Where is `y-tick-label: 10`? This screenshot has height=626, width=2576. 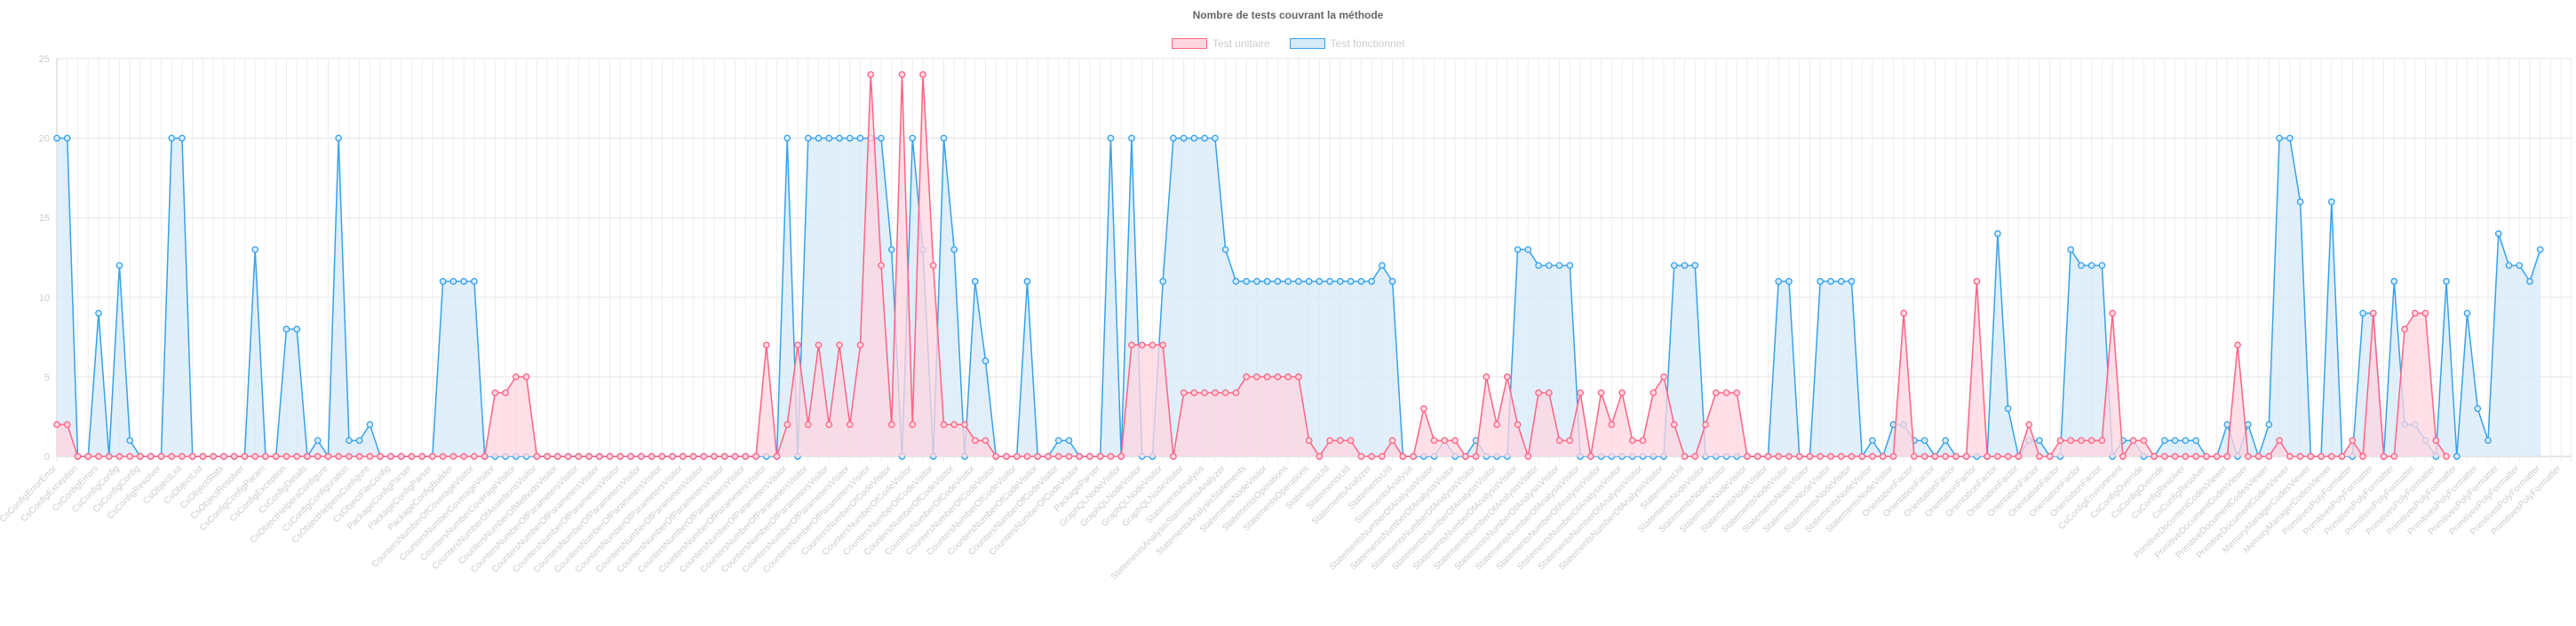 y-tick-label: 10 is located at coordinates (44, 298).